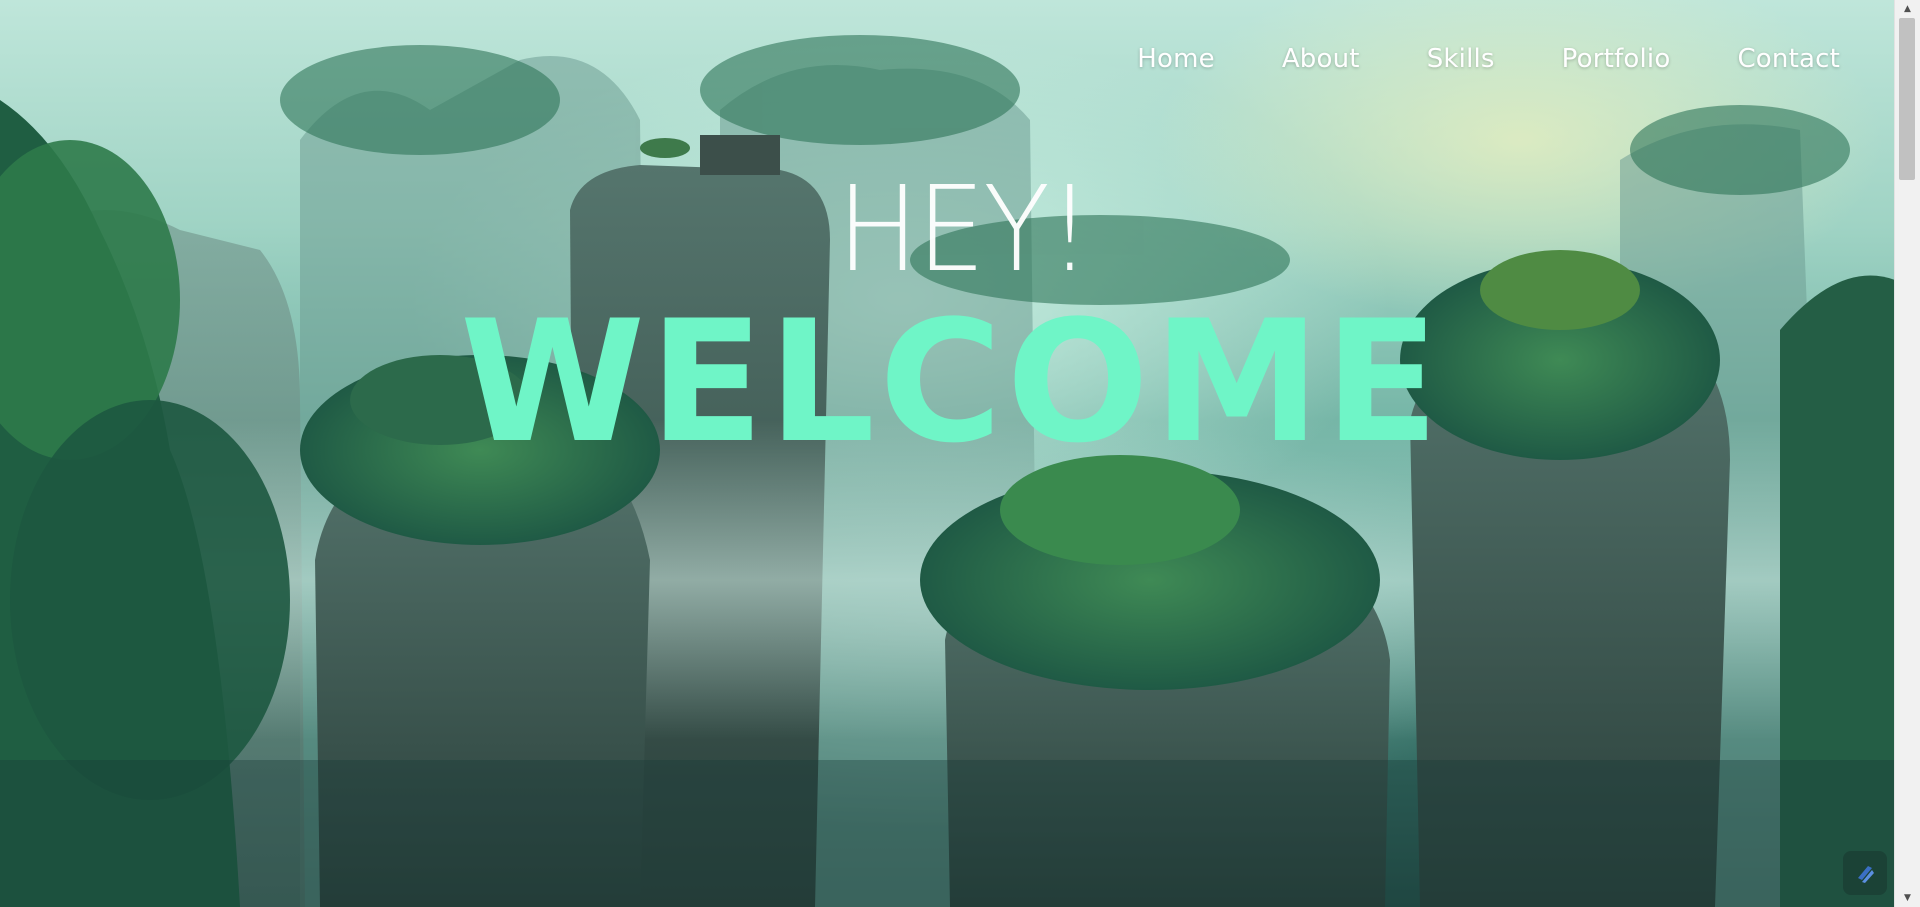  I want to click on nav-link-portfolio: Portfolio, so click(1616, 59).